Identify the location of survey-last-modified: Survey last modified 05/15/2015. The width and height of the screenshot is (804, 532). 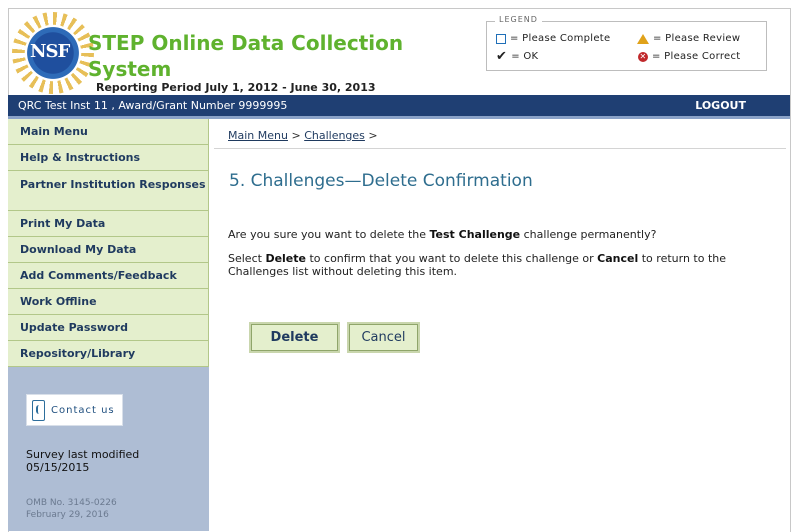
(82, 461).